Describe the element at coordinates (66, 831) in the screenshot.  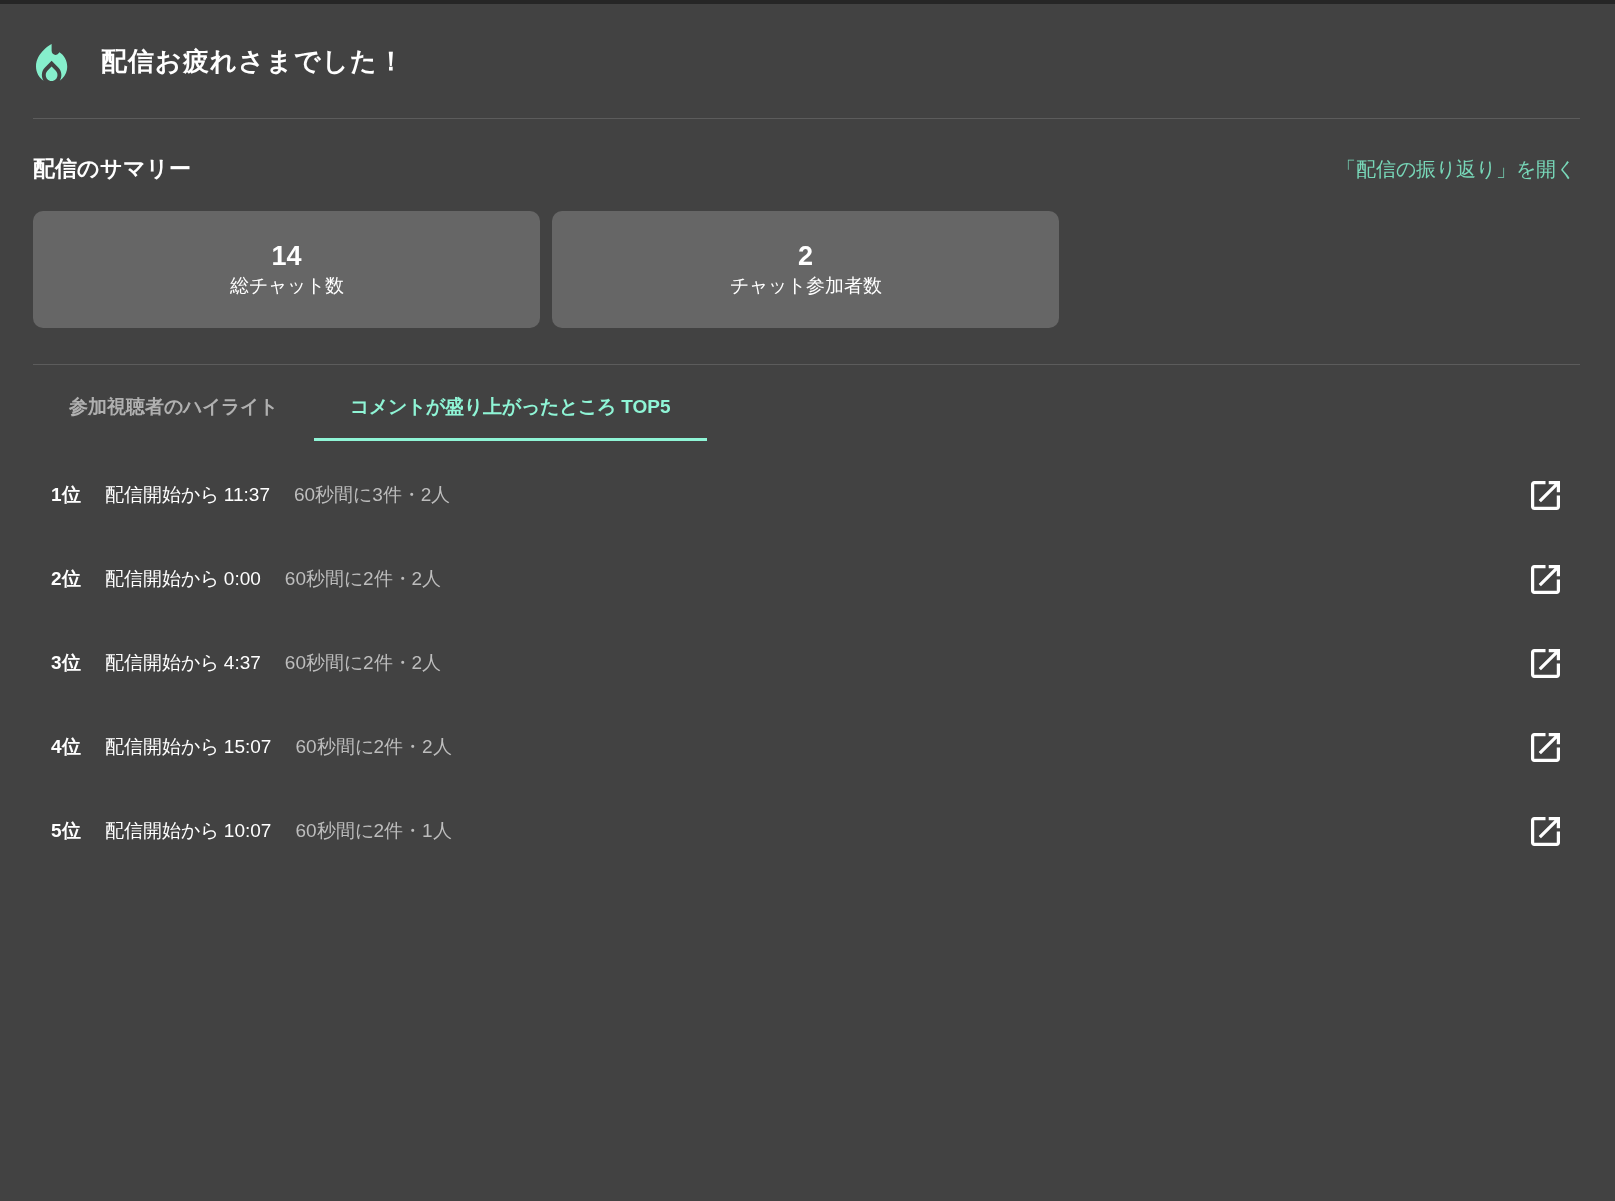
I see `rank-label: 5位` at that location.